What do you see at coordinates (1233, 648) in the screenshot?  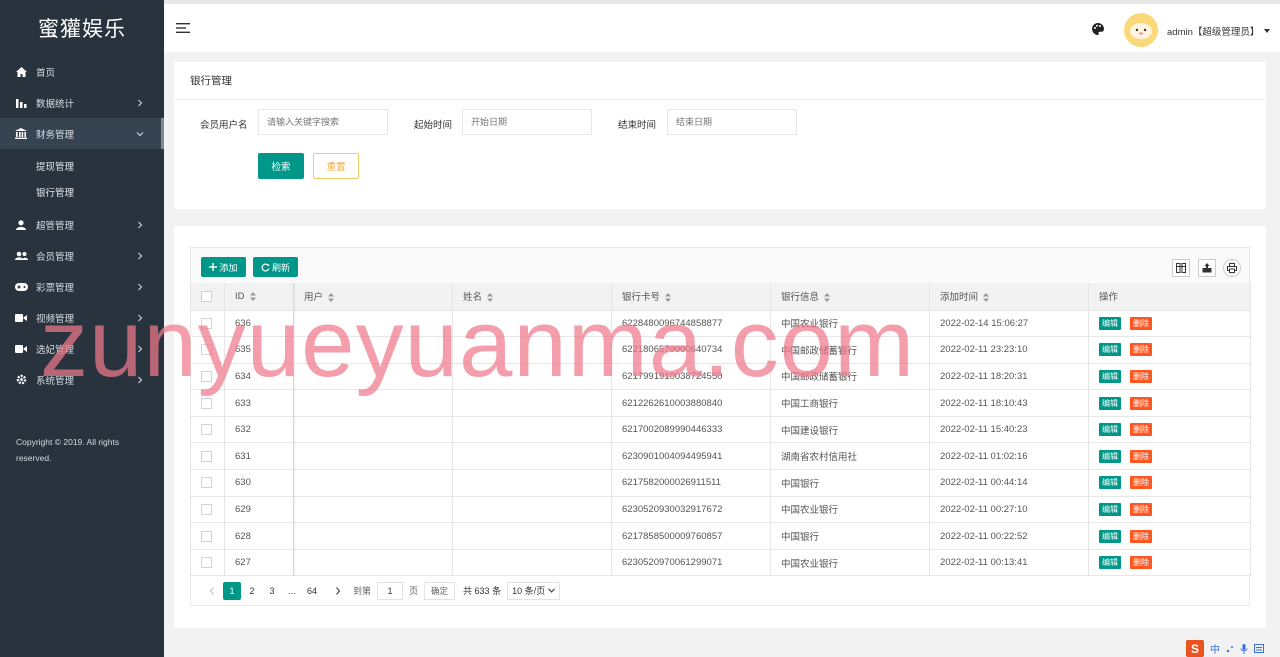 I see `ime-toolbar: S 中` at bounding box center [1233, 648].